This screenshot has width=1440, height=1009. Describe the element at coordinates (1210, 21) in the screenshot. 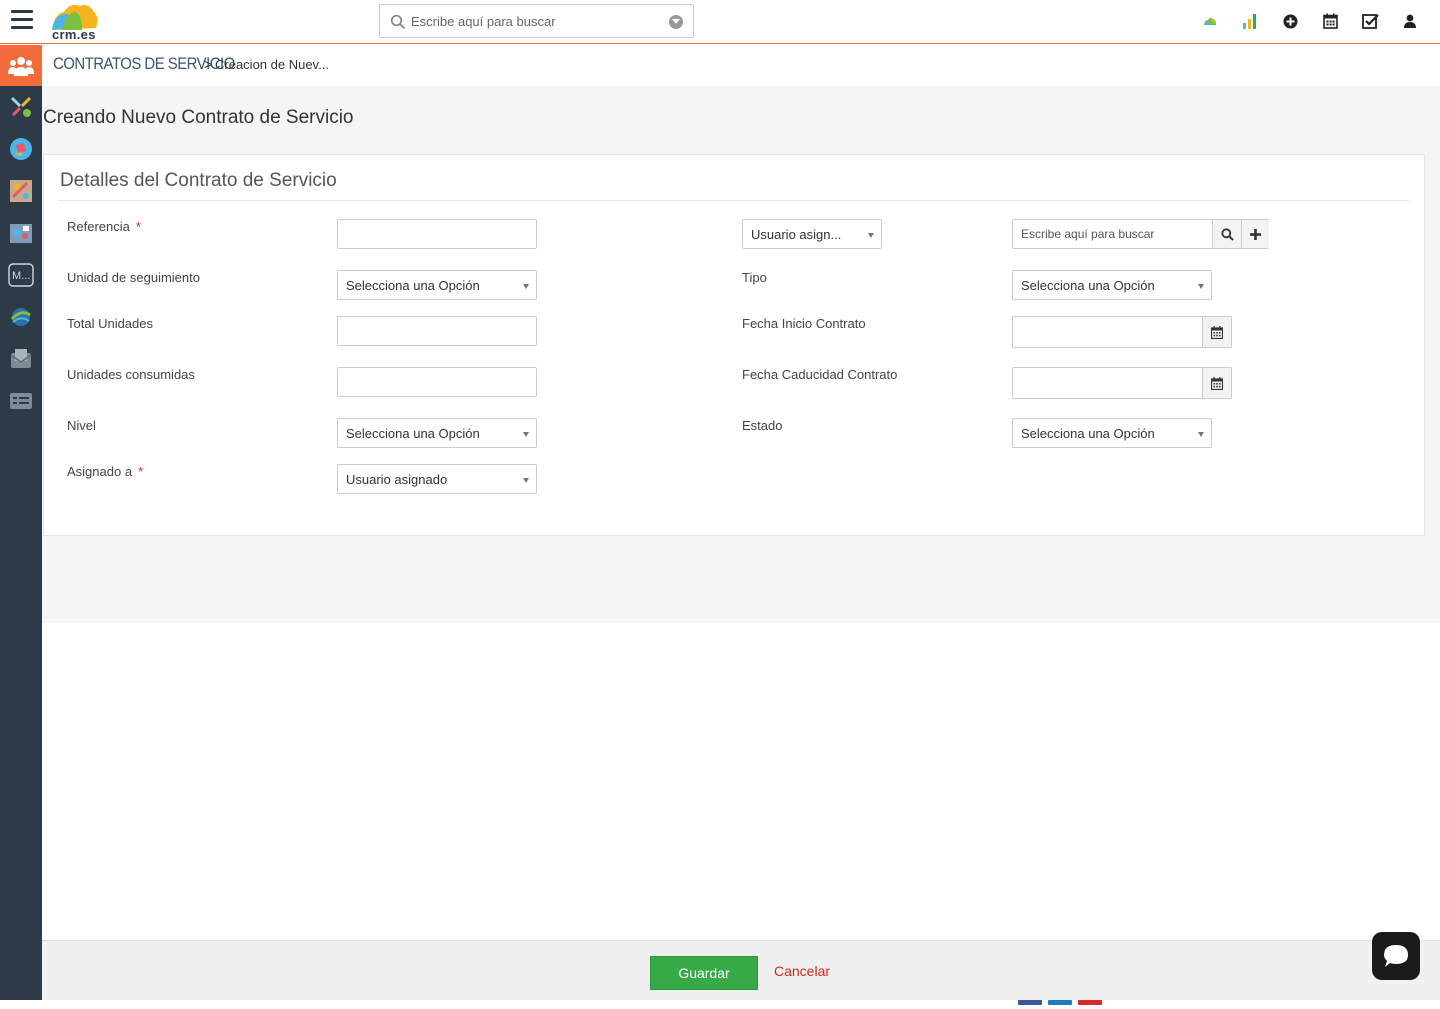

I see `cloud-icon` at that location.